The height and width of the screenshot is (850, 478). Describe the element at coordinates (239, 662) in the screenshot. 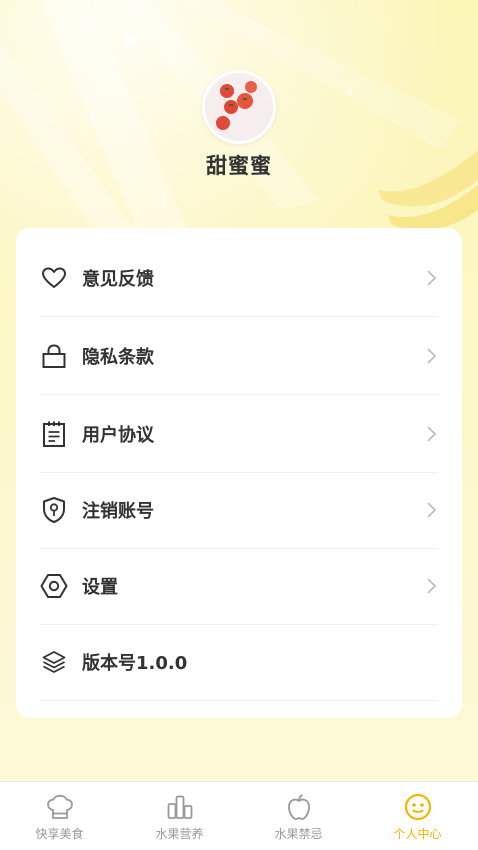

I see `menu-item-version: 版本号1.0.0` at that location.